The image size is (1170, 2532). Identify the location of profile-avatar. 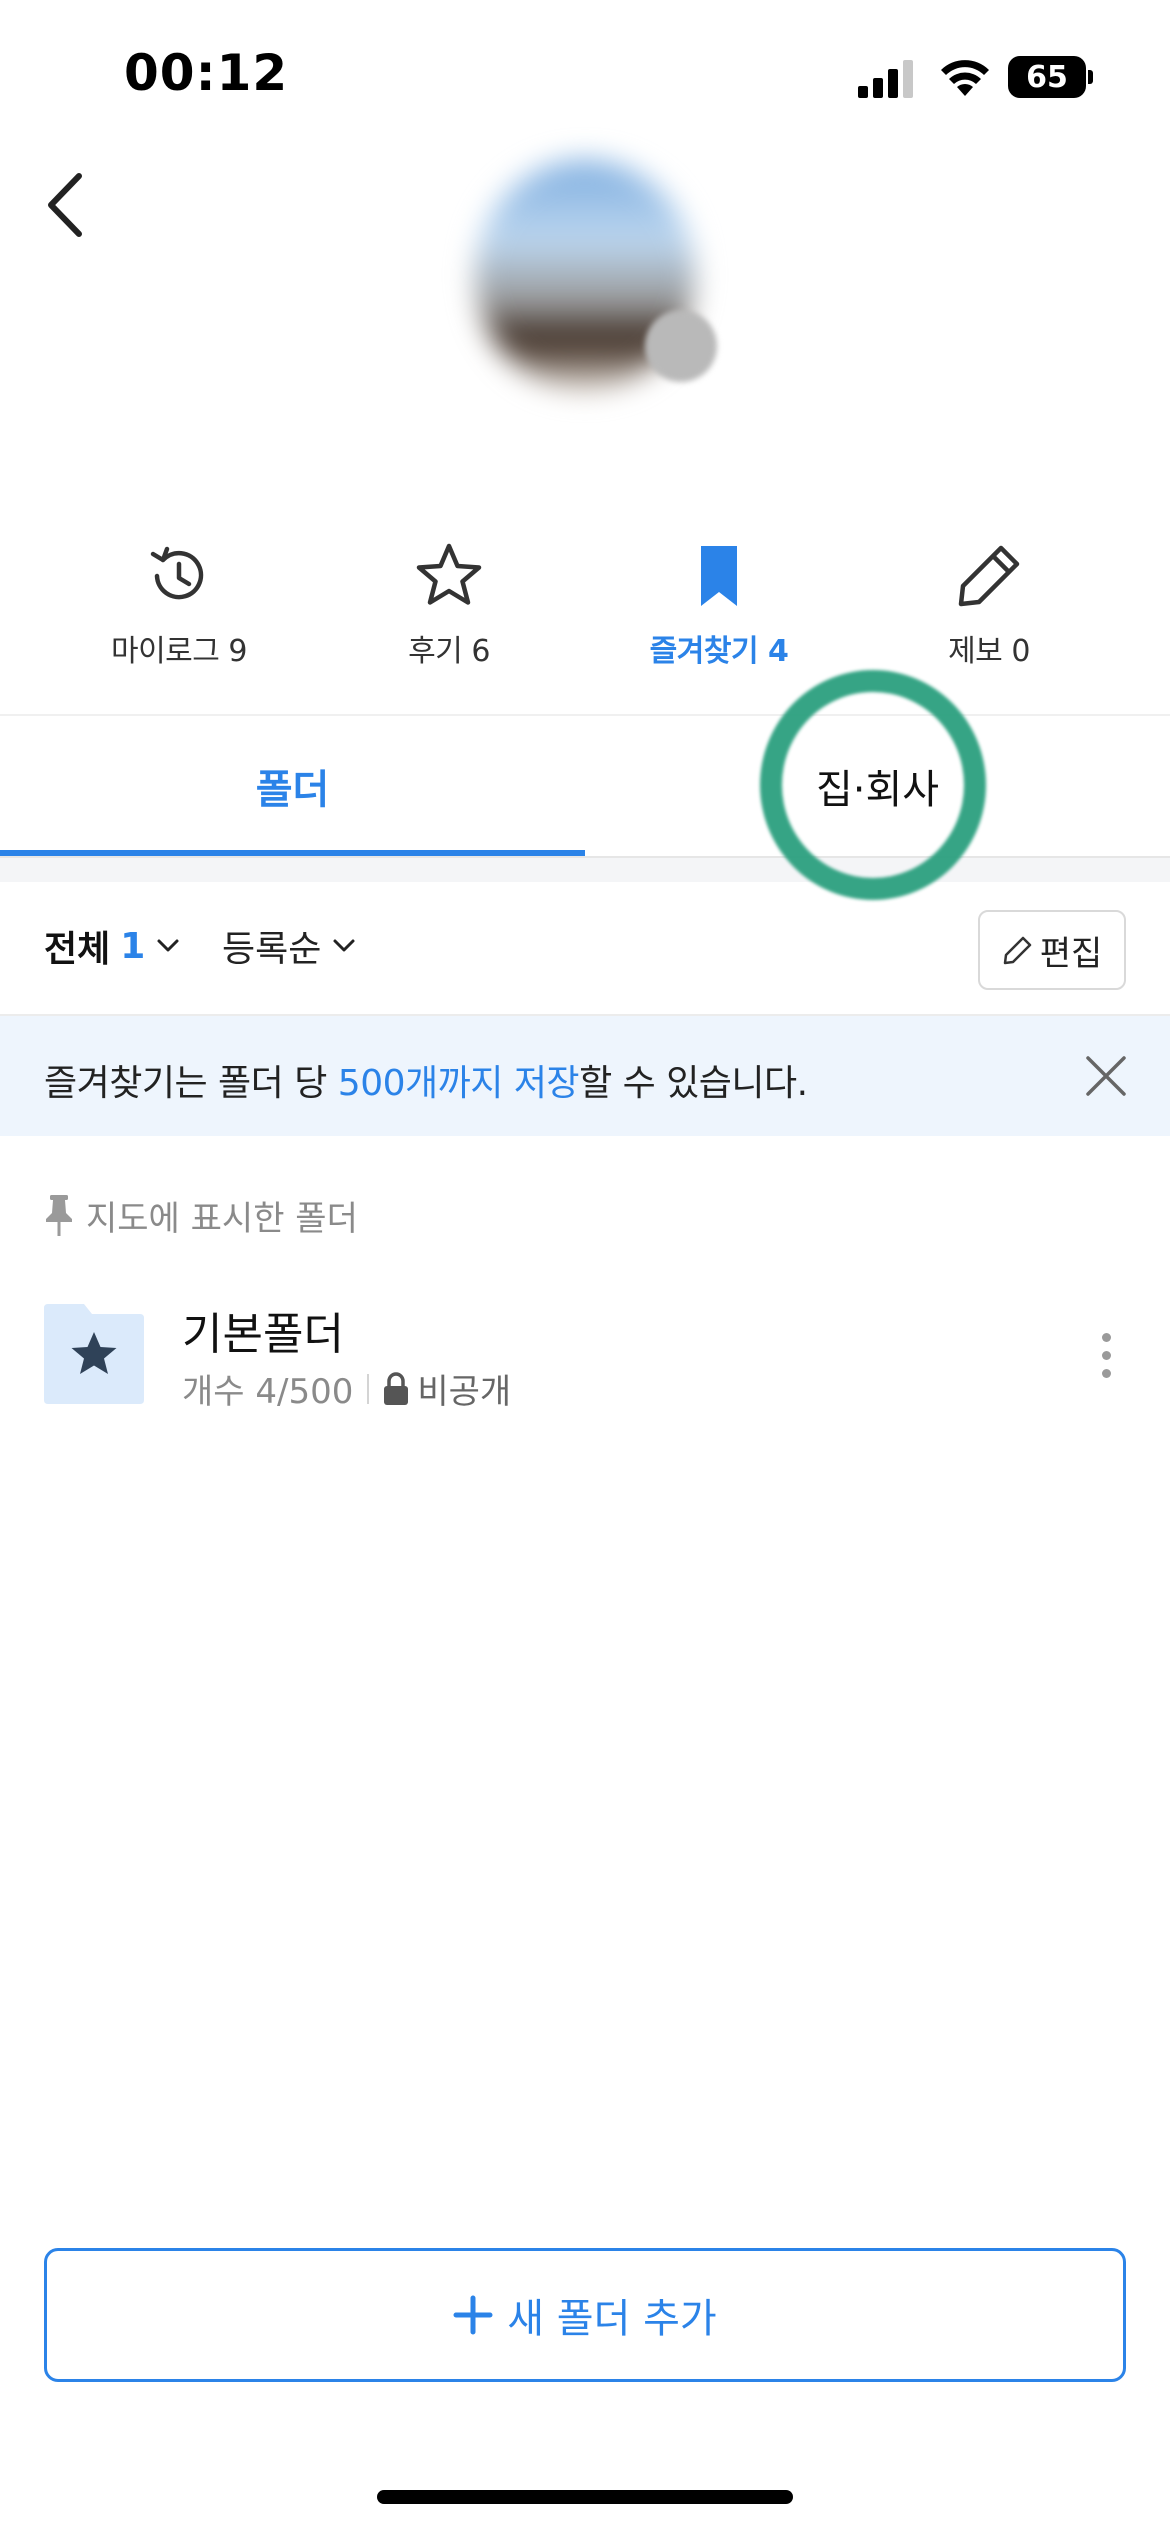
(590, 280).